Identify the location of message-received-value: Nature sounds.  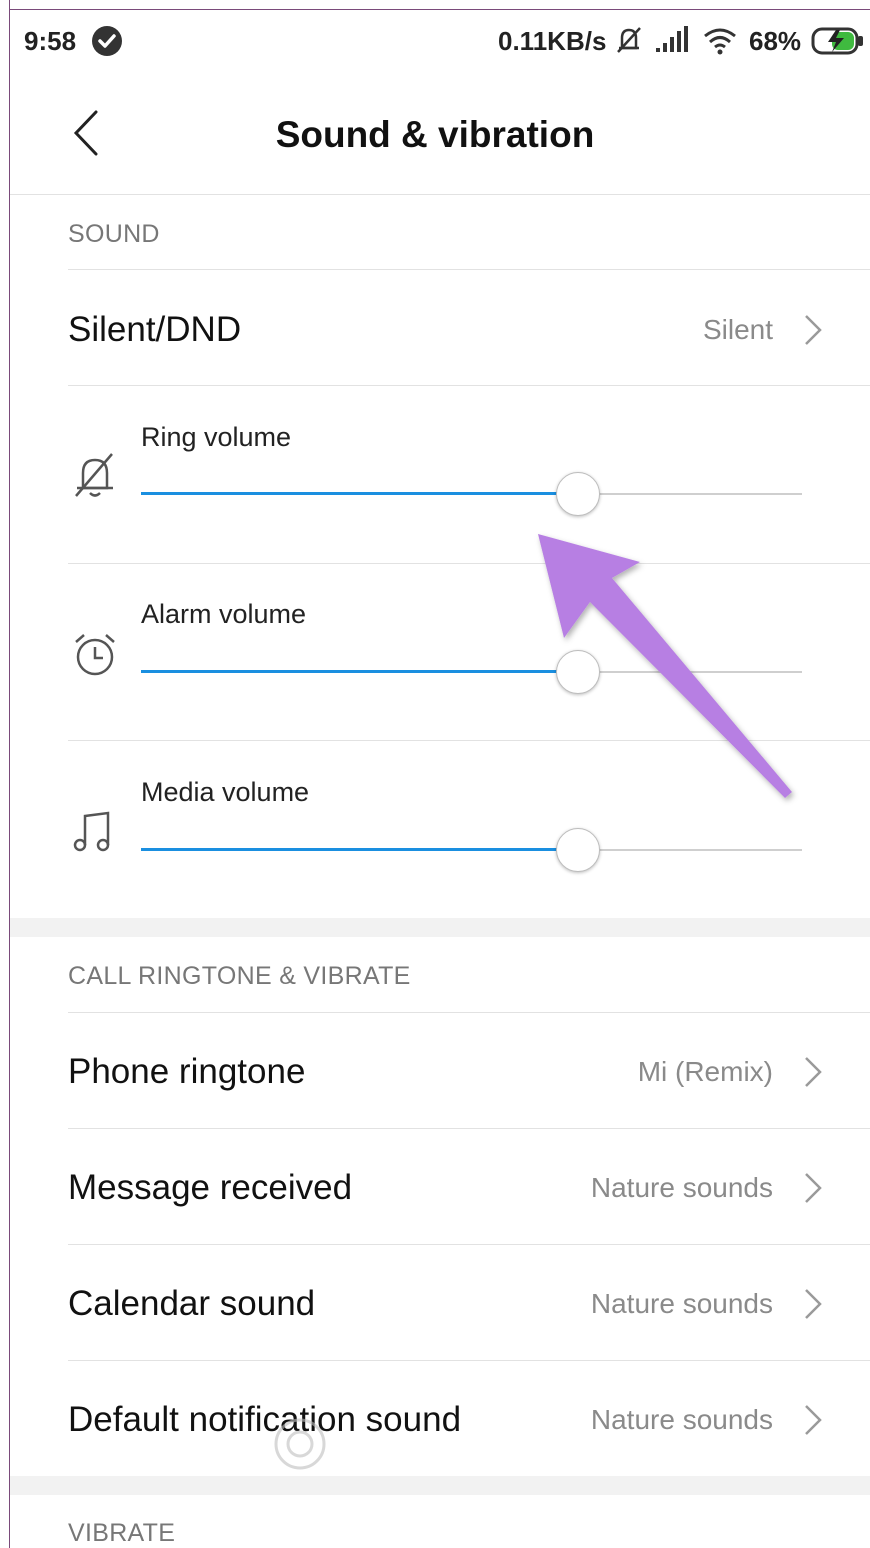
(681, 1187).